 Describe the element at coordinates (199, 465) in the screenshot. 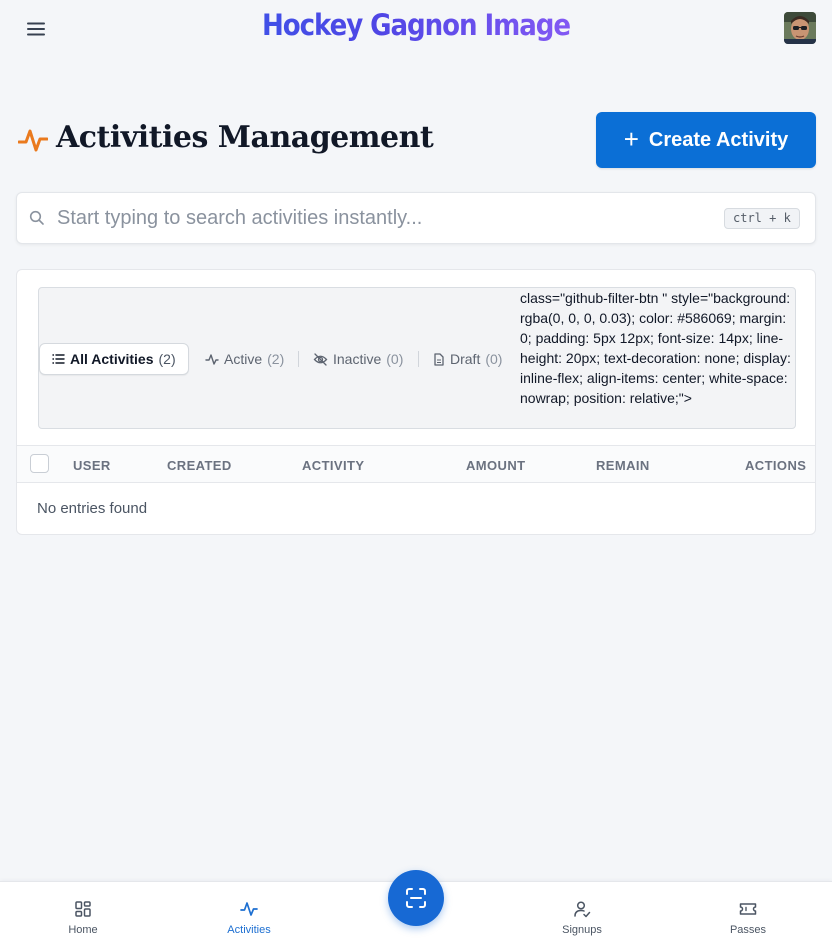

I see `column-header-created: CREATED` at that location.